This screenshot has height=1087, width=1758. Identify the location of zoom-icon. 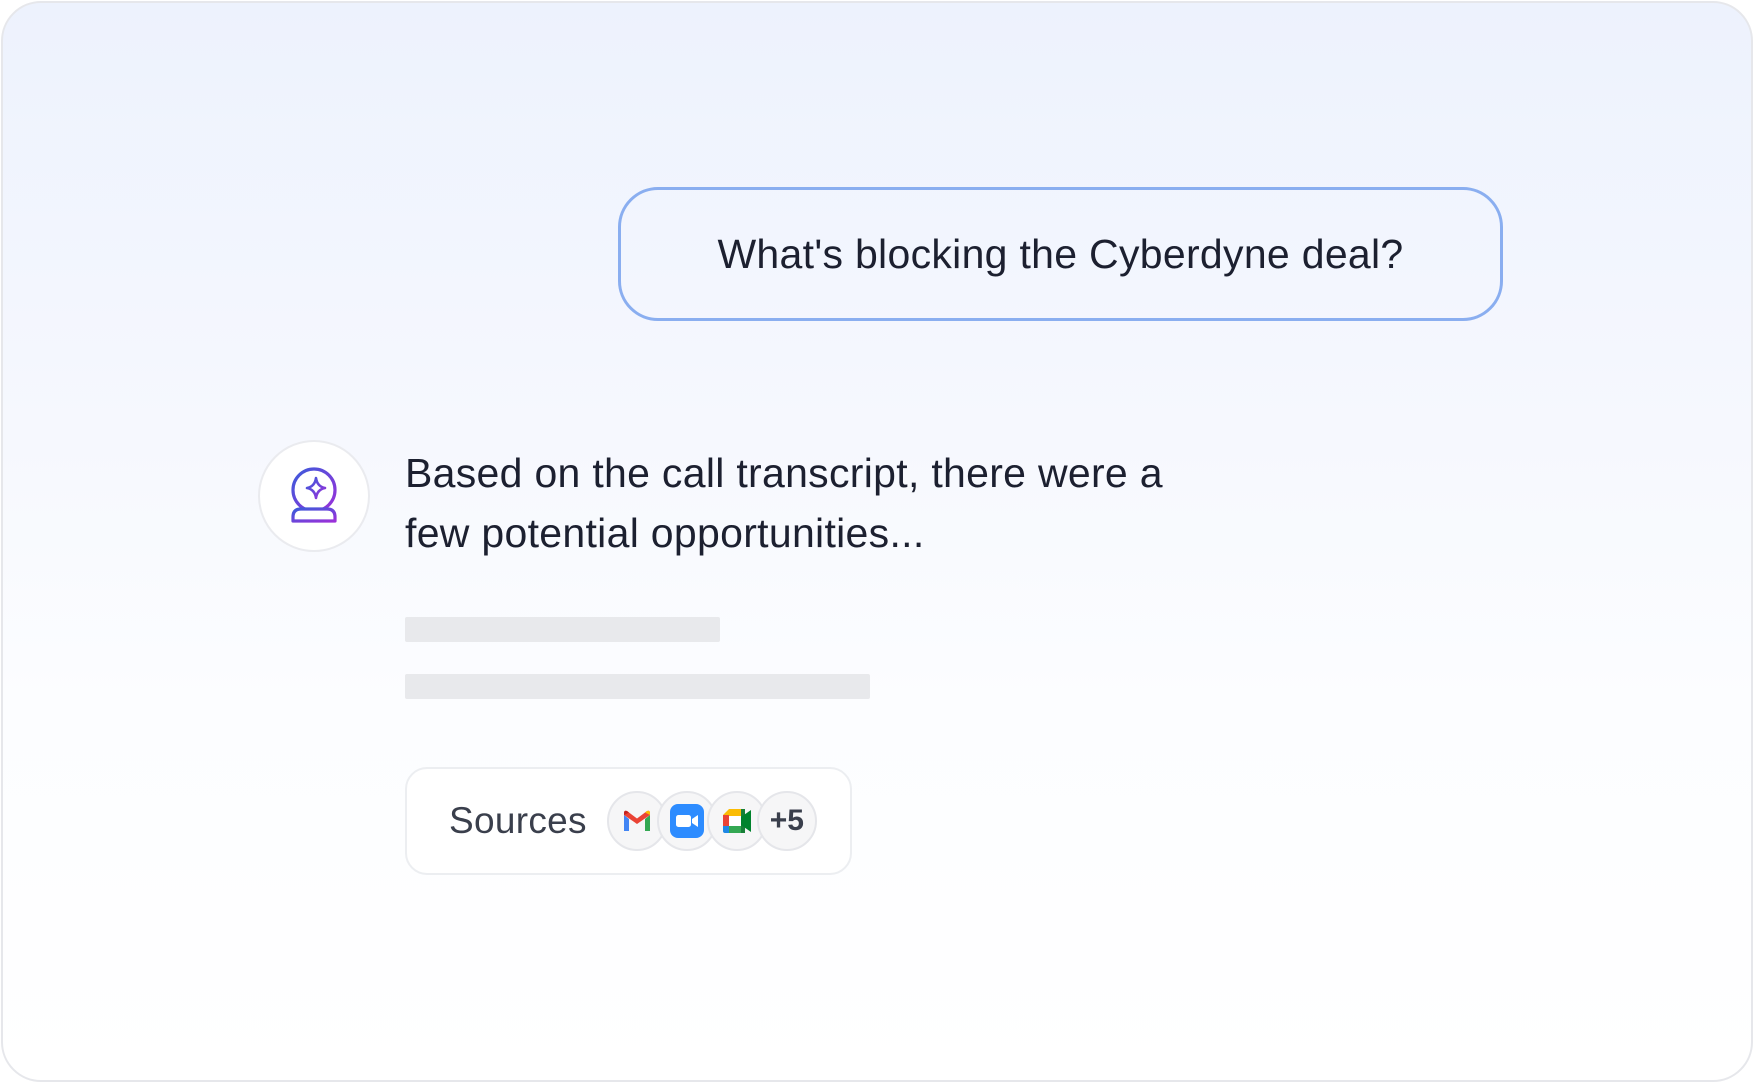
(686, 821).